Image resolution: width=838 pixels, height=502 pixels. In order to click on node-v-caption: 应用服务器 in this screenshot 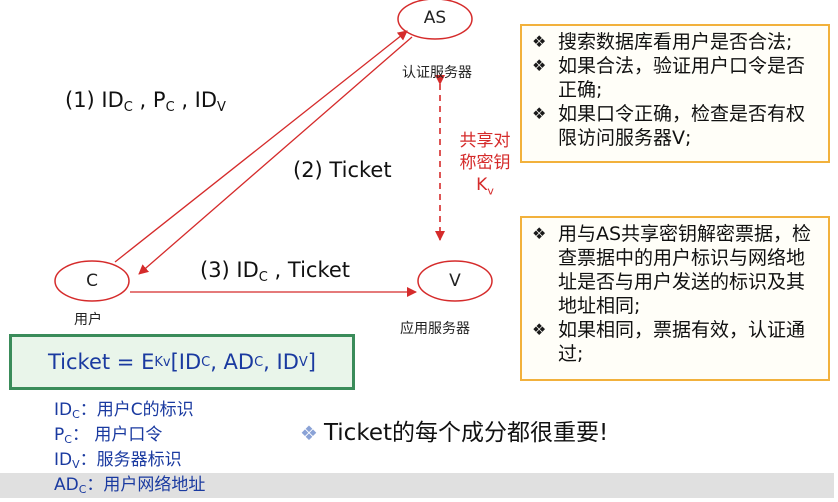, I will do `click(435, 329)`.